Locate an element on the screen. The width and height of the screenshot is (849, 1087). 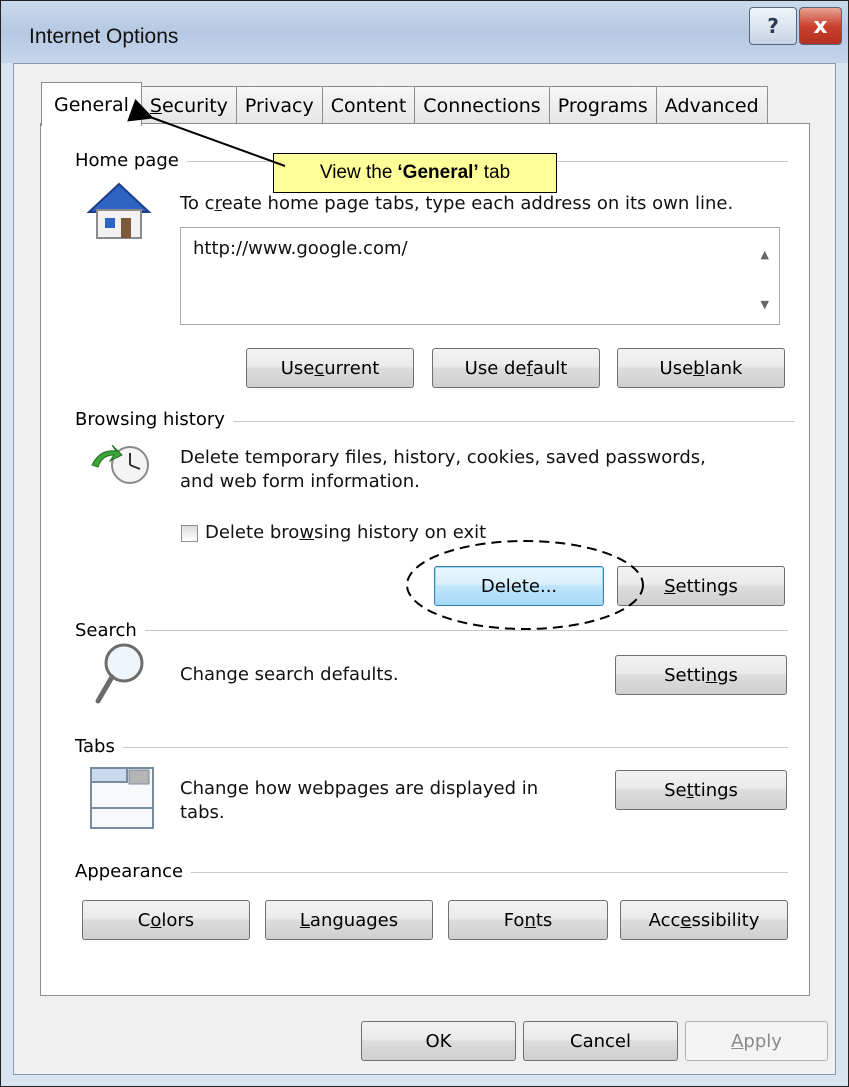
tabs-divider is located at coordinates (431, 747).